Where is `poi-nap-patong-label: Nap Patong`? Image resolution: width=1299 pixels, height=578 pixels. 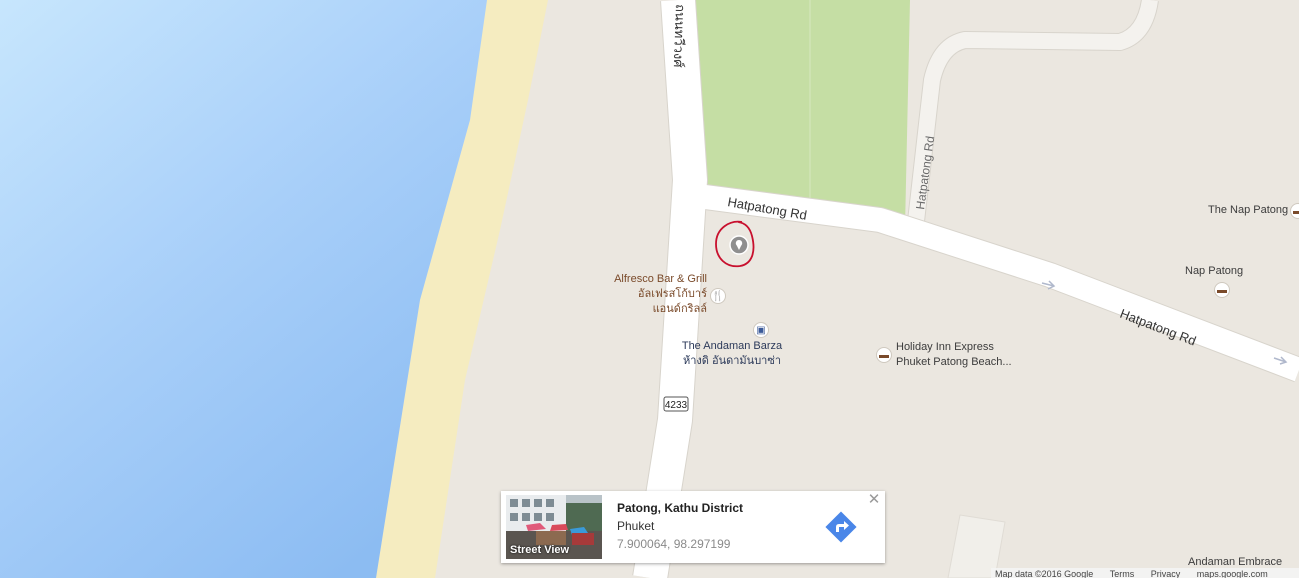
poi-nap-patong-label: Nap Patong is located at coordinates (1214, 271).